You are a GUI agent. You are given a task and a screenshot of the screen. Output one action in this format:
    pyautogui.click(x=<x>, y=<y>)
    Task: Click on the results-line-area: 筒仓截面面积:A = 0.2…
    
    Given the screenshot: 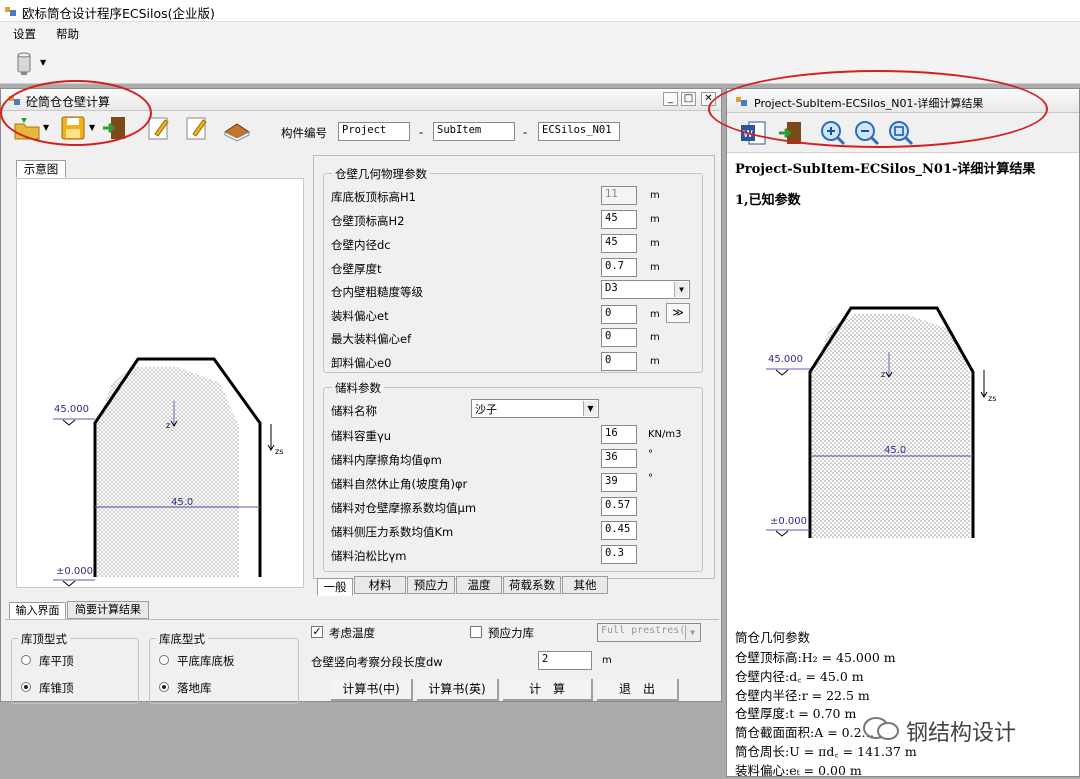 What is the action you would take?
    pyautogui.click(x=805, y=732)
    